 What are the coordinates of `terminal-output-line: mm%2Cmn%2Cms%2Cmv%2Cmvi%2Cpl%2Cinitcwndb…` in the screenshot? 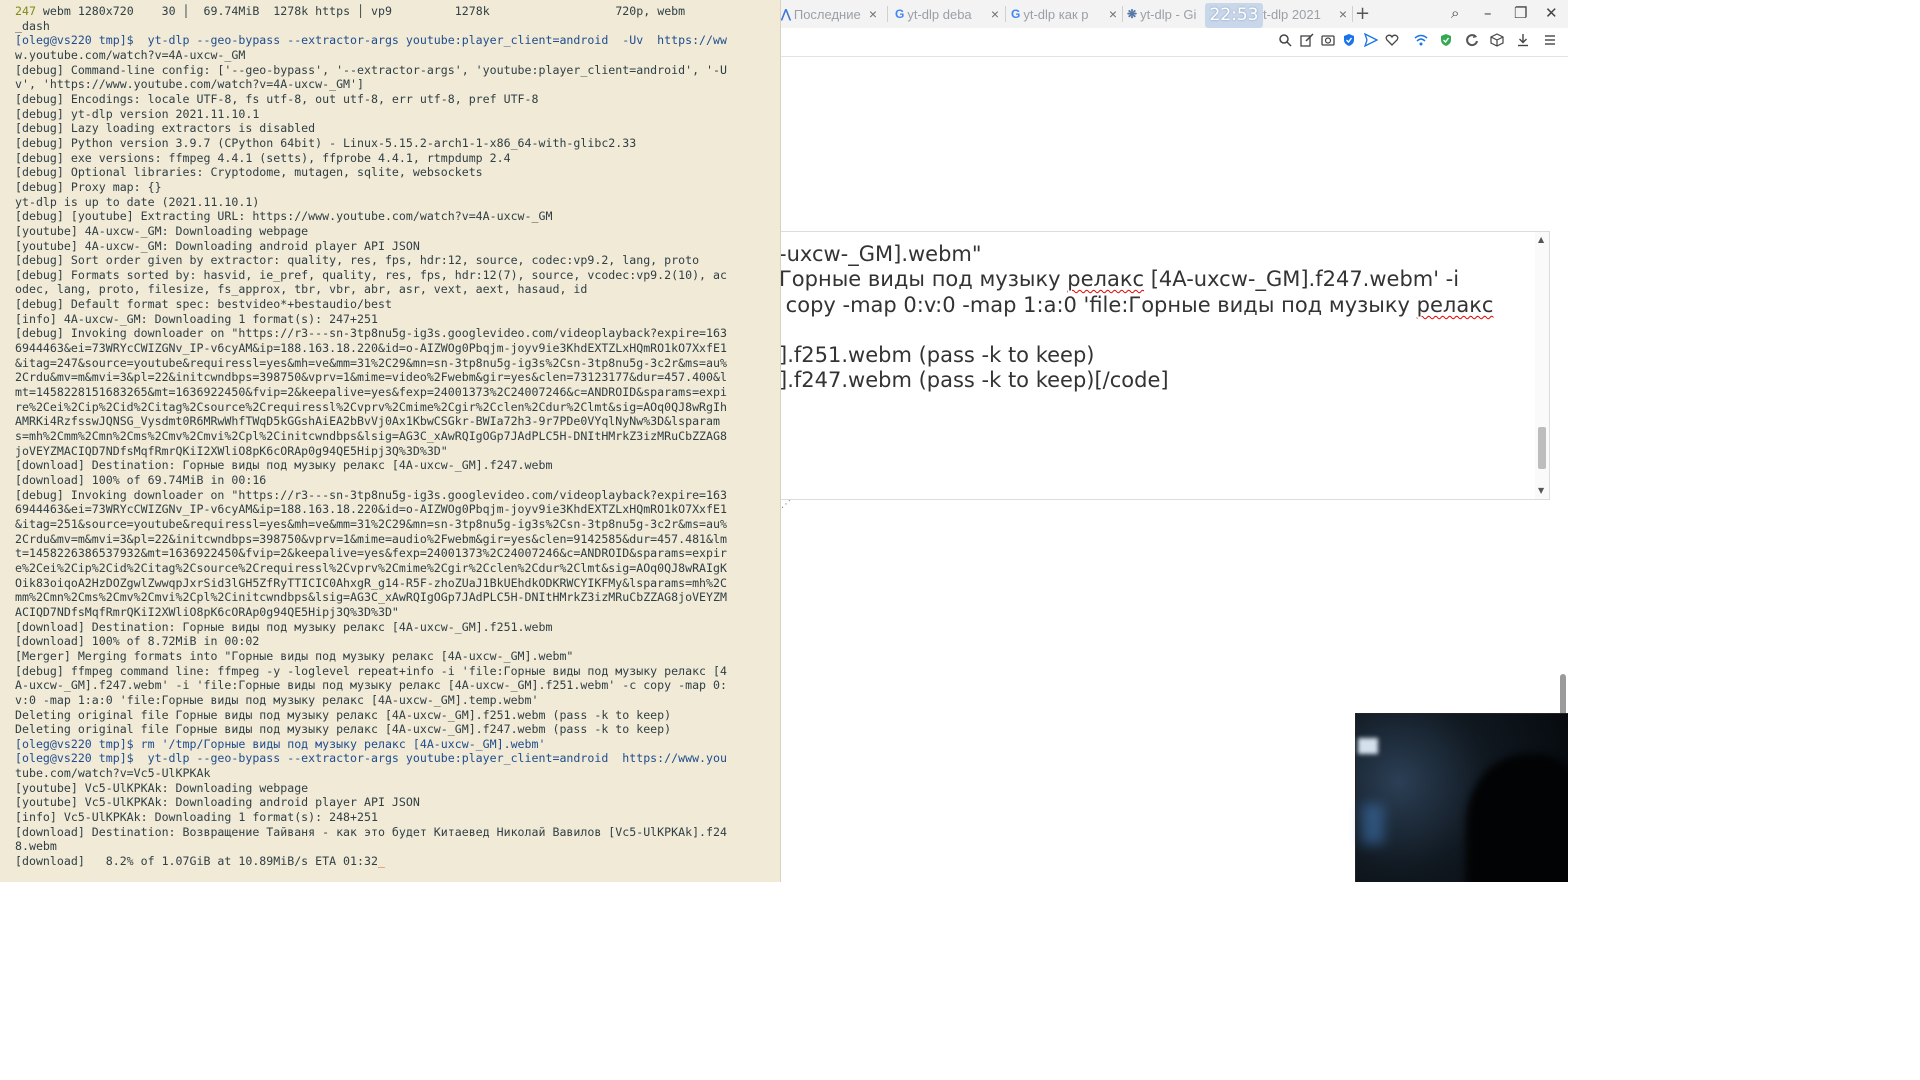 It's located at (371, 597).